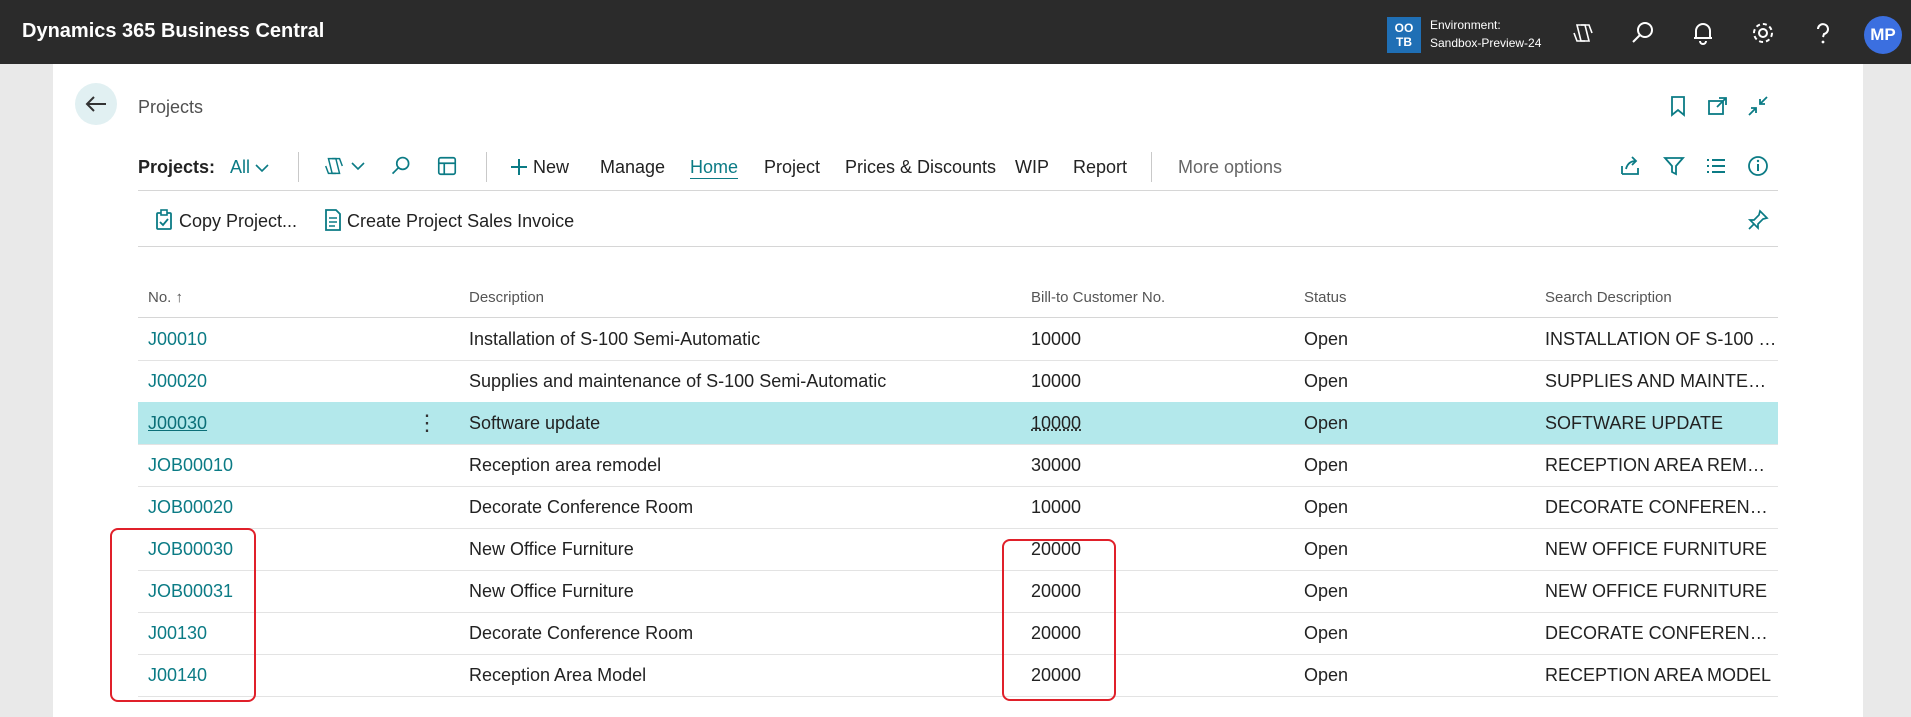  Describe the element at coordinates (449, 220) in the screenshot. I see `create-project-sales-invoice-button: Create Project Sales Invoice` at that location.